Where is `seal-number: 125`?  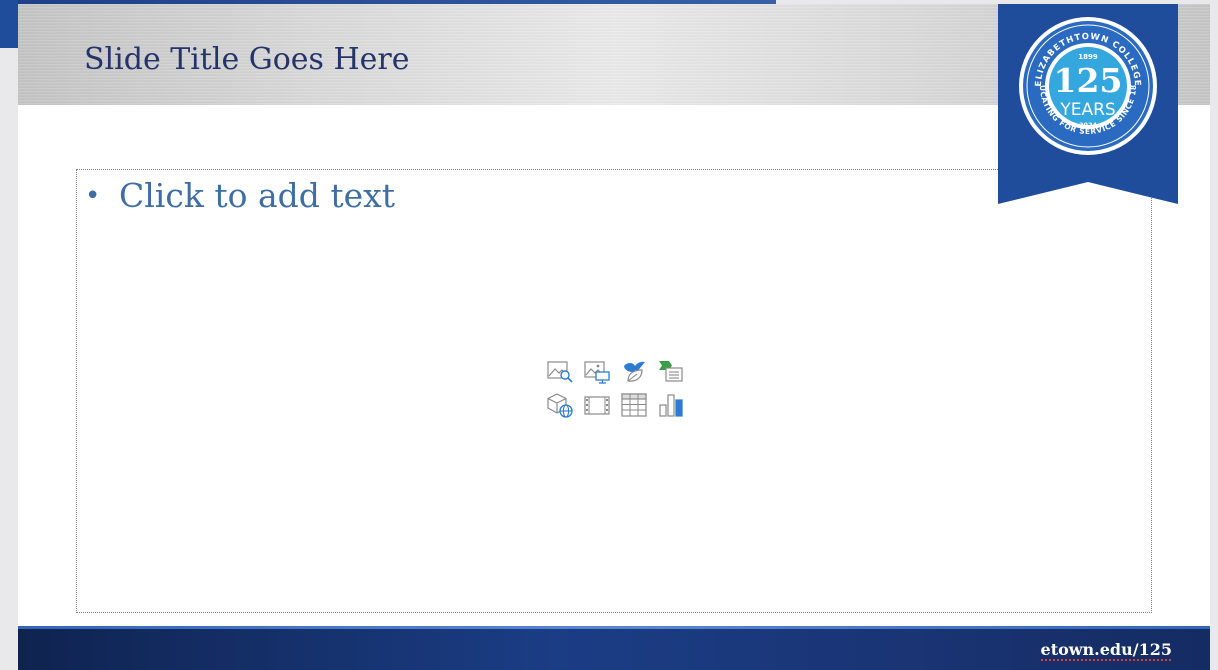
seal-number: 125 is located at coordinates (1088, 80).